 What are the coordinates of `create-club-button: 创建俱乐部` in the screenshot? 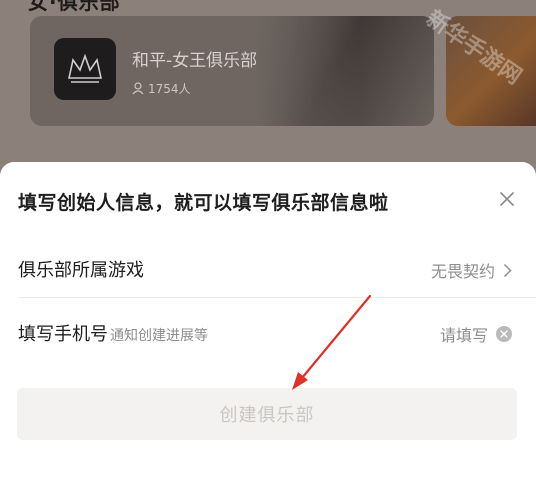 It's located at (267, 414).